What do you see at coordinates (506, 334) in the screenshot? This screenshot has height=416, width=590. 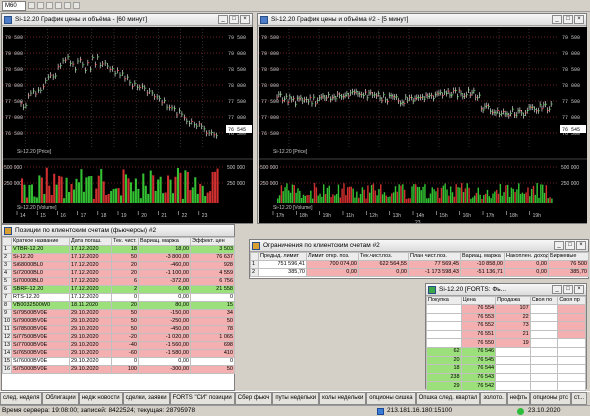 I see `orderbook-row: 76 551 21` at bounding box center [506, 334].